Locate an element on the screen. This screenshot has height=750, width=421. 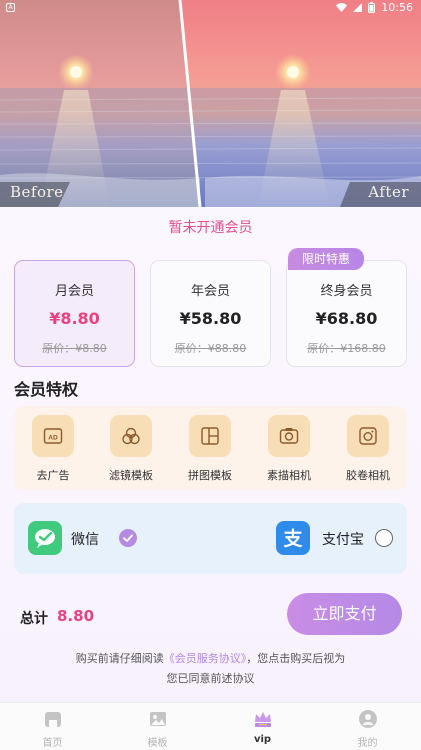
plan-price: ¥58.80 is located at coordinates (210, 318).